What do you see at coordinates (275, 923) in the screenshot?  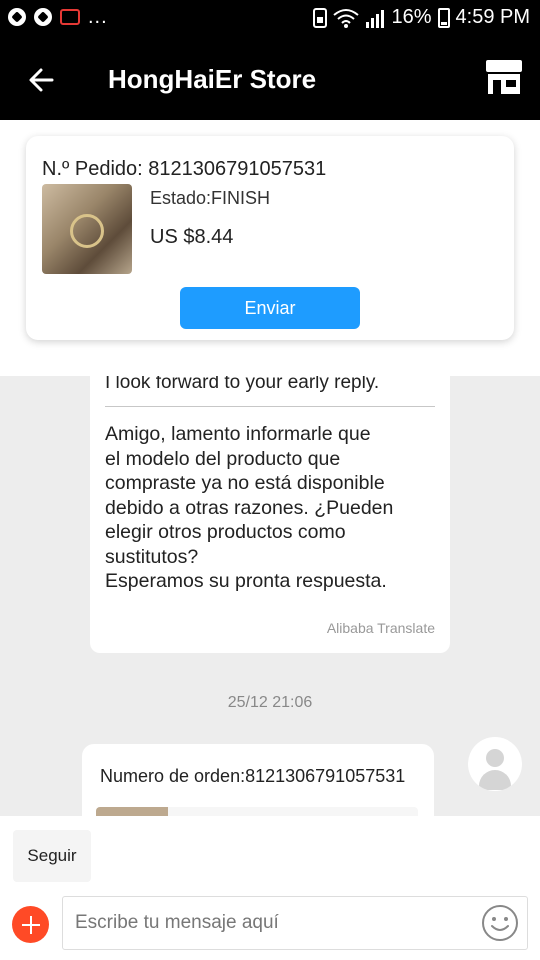 I see `message-input` at bounding box center [275, 923].